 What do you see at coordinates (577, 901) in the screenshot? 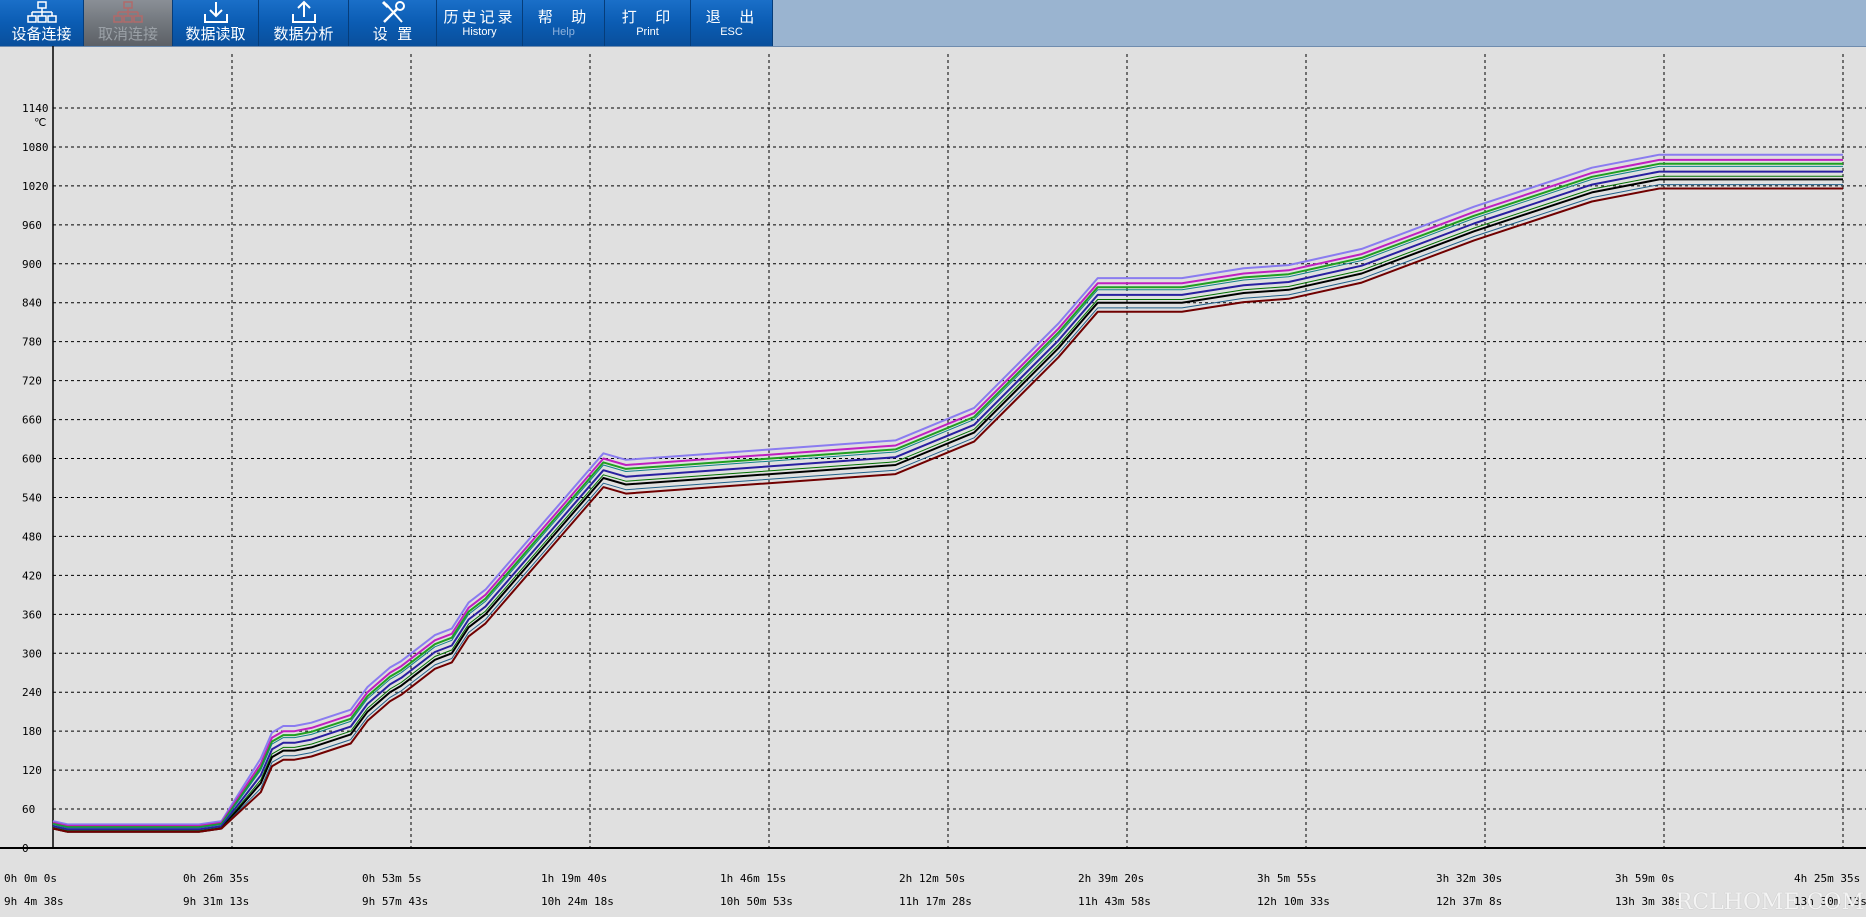
I see `x-tick-clock-label: 10h 24m 18s` at bounding box center [577, 901].